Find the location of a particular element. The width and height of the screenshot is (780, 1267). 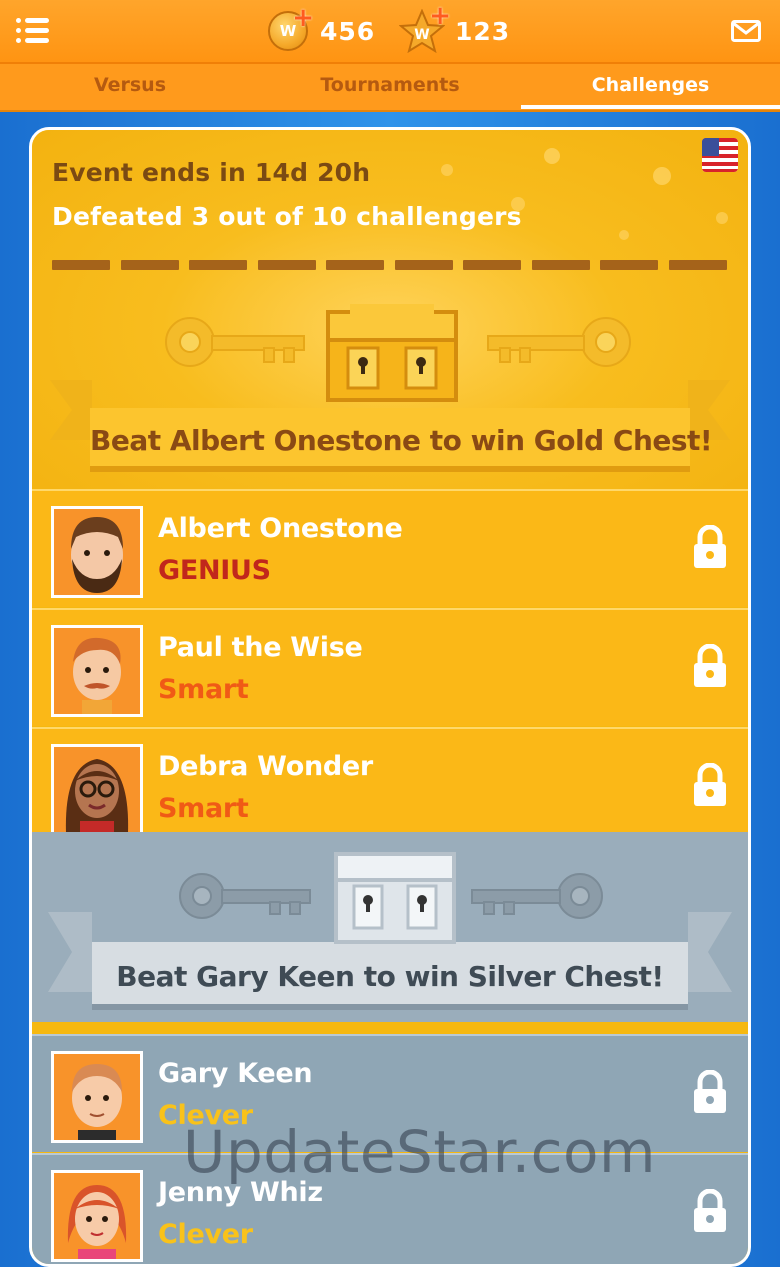

event-timer: Event ends in 14d 20h is located at coordinates (211, 172).